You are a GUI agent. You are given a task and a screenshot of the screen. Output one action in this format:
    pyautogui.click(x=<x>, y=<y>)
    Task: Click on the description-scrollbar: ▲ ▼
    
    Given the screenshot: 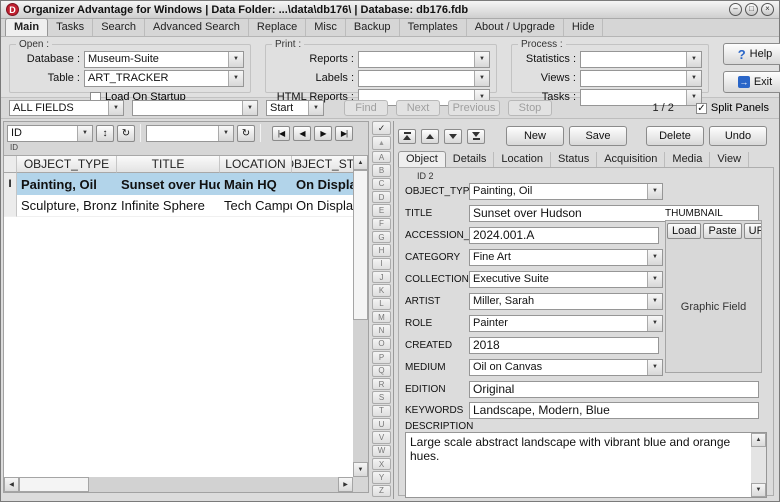 What is the action you would take?
    pyautogui.click(x=758, y=465)
    